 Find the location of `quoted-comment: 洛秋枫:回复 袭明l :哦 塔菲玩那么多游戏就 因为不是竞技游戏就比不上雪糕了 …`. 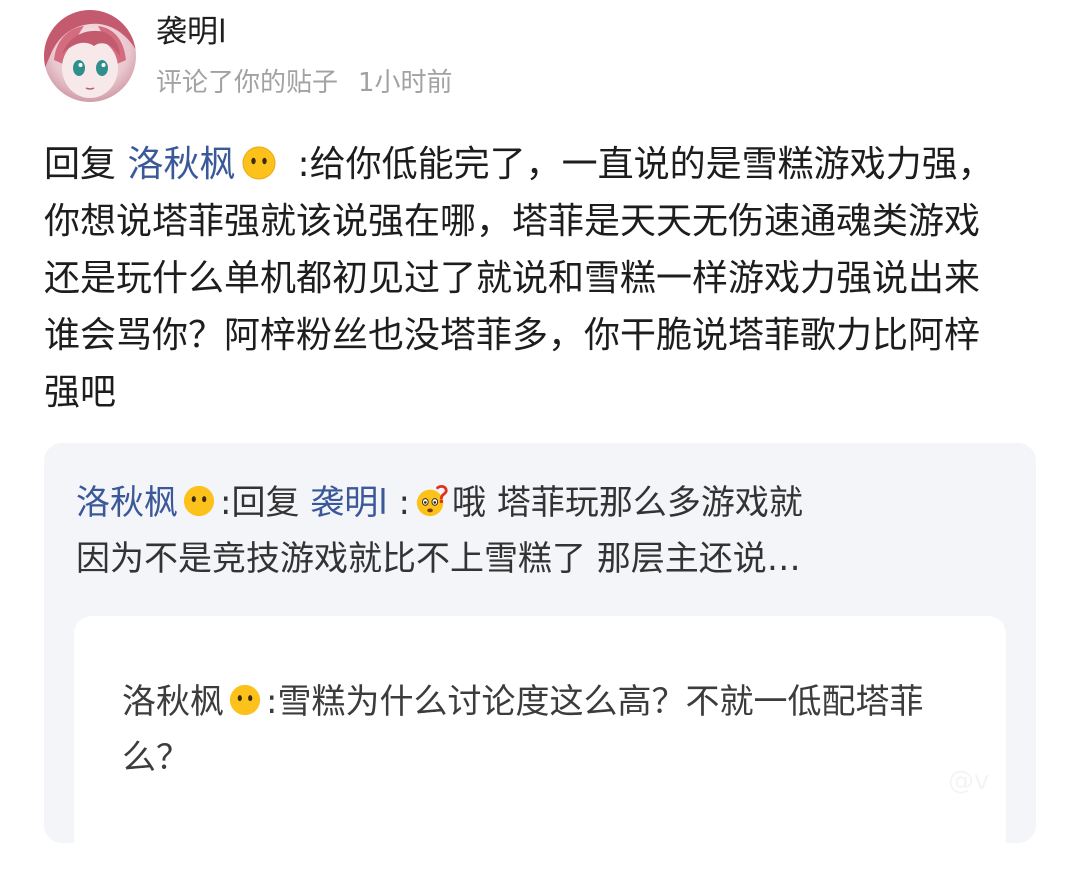

quoted-comment: 洛秋枫:回复 袭明l :哦 塔菲玩那么多游戏就 因为不是竞技游戏就比不上雪糕了 … is located at coordinates (541, 531).